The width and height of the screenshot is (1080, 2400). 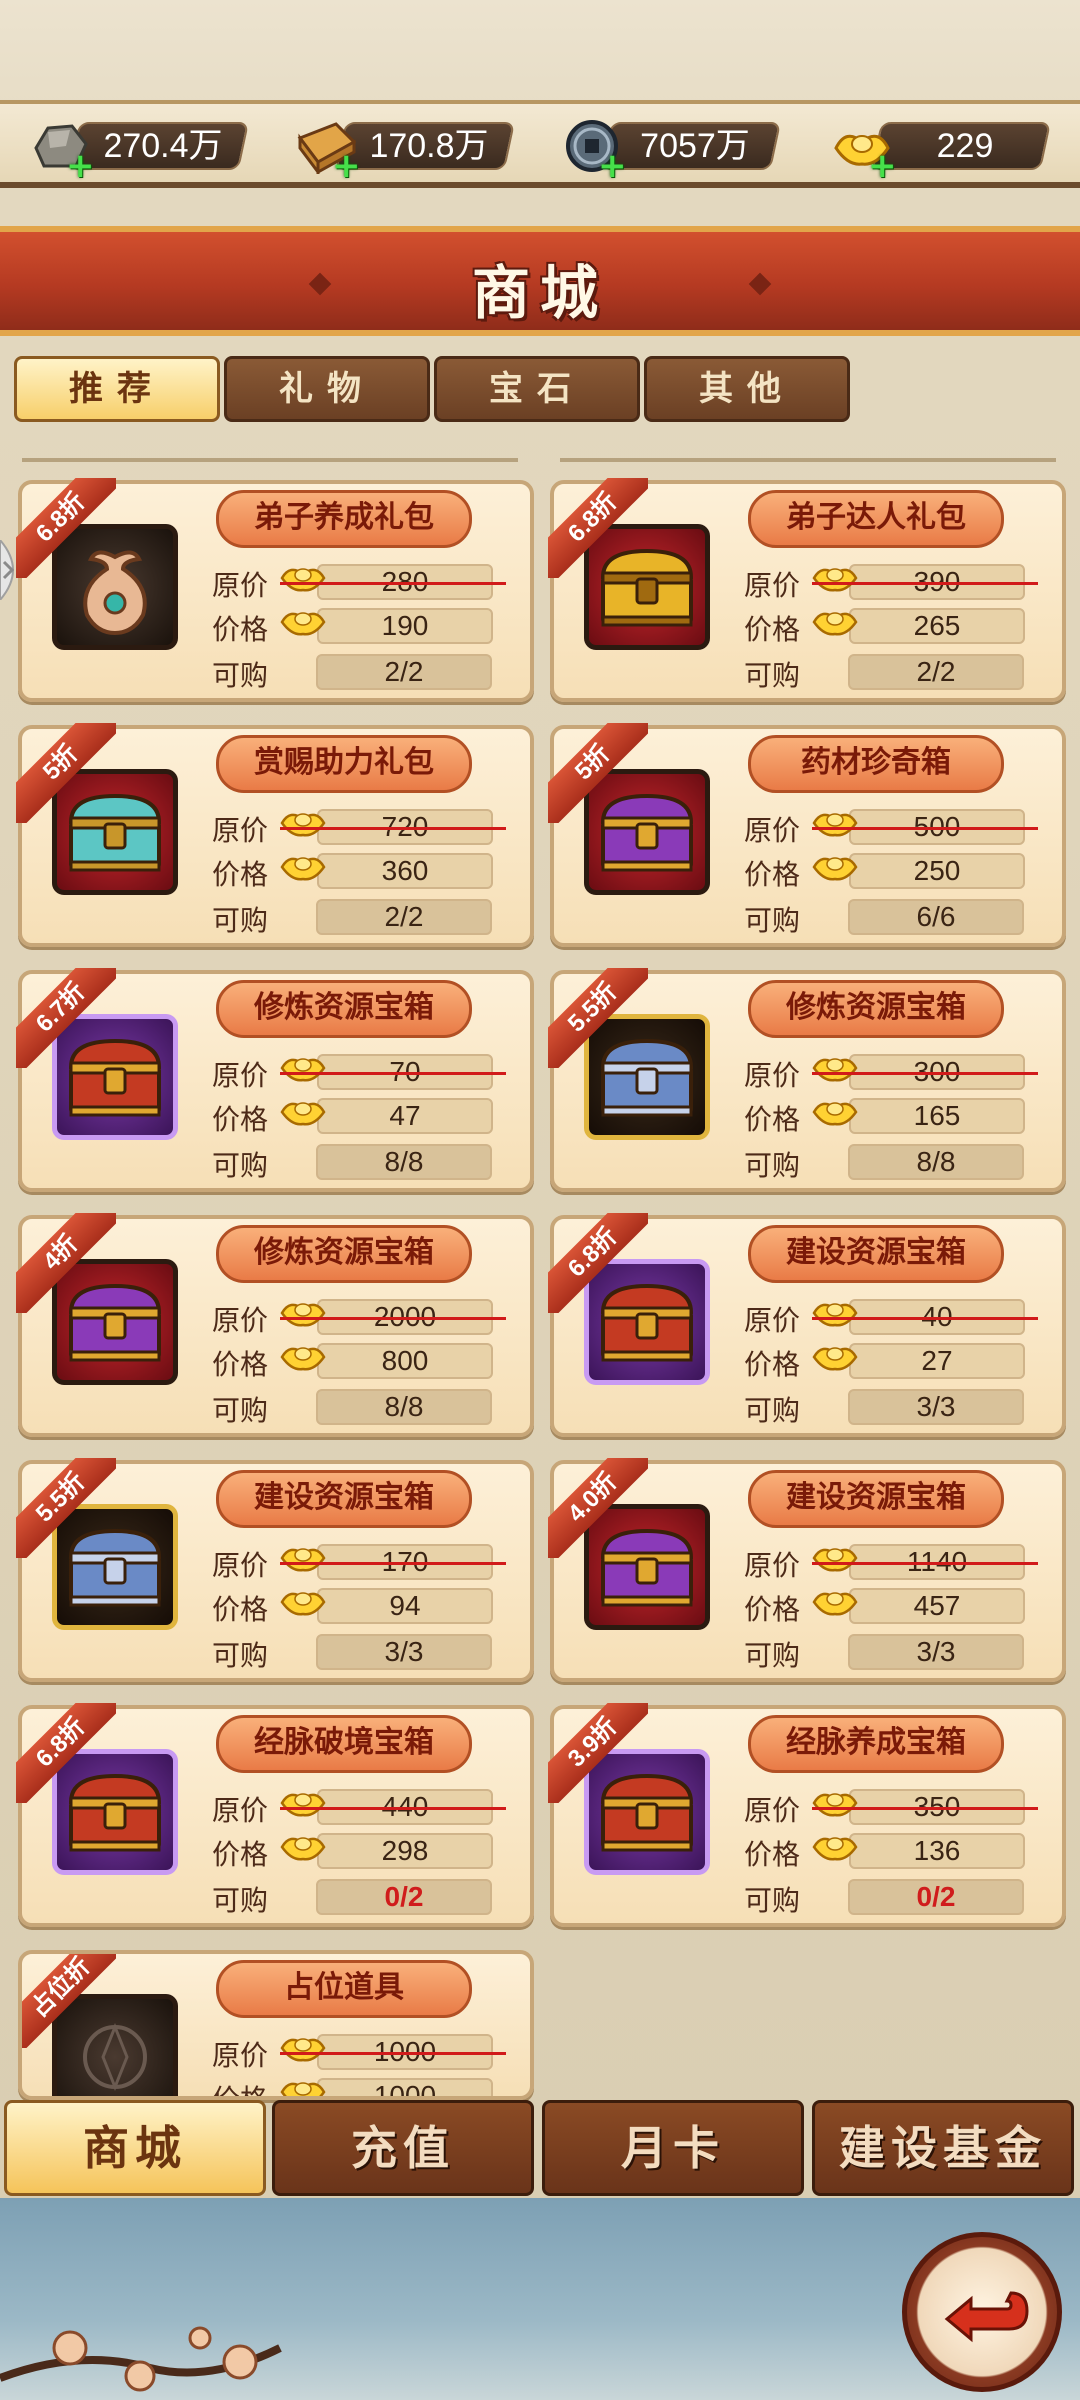 I want to click on nav-shop: 商城, so click(x=135, y=2148).